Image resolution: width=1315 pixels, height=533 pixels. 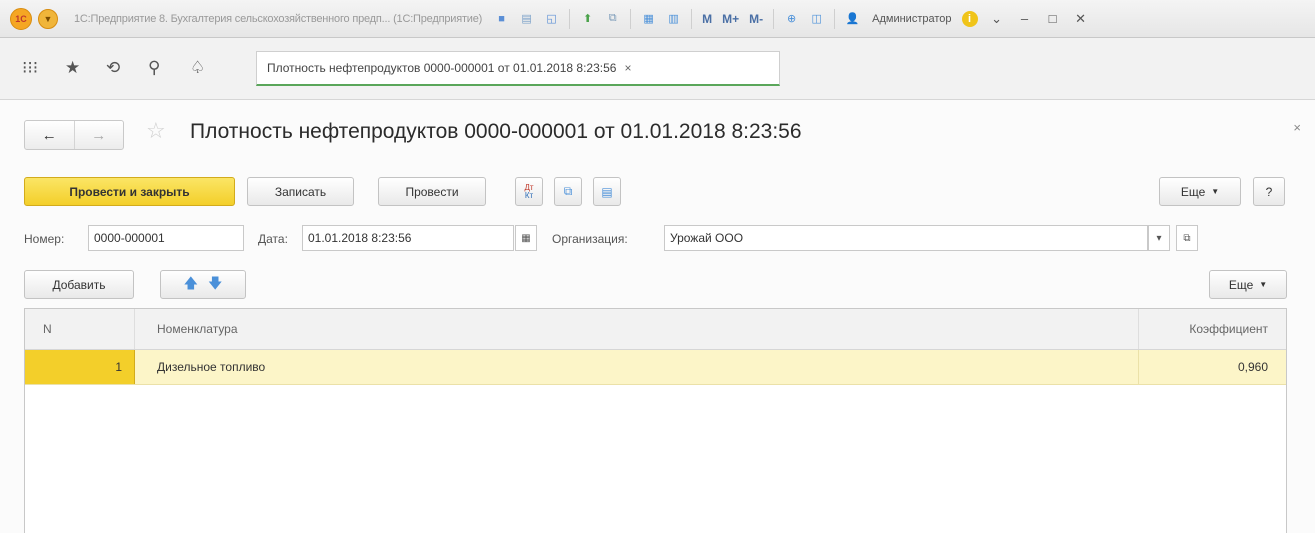 What do you see at coordinates (969, 18) in the screenshot?
I see `info-icon: i` at bounding box center [969, 18].